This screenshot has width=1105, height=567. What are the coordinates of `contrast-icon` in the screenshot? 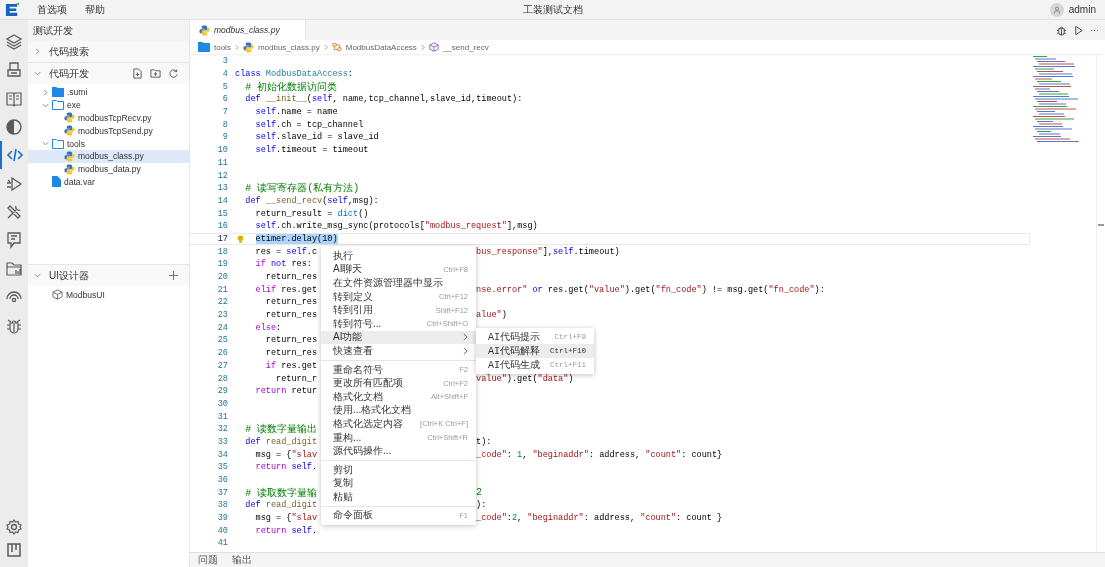 It's located at (14, 127).